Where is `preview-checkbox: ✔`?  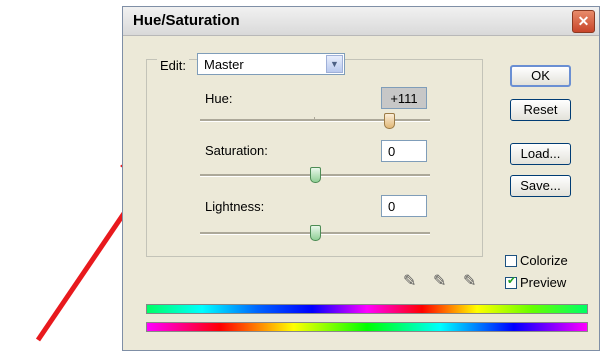 preview-checkbox: ✔ is located at coordinates (511, 282).